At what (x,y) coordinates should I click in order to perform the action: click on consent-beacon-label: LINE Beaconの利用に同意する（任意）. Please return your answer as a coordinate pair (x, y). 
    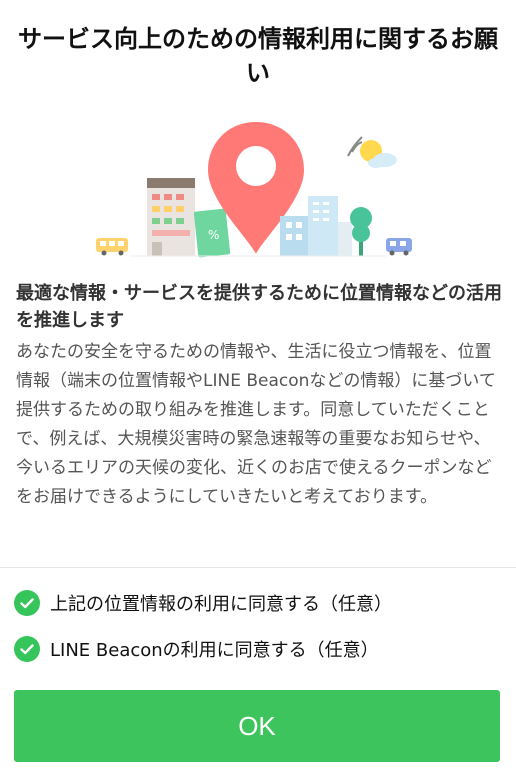
    Looking at the image, I should click on (214, 650).